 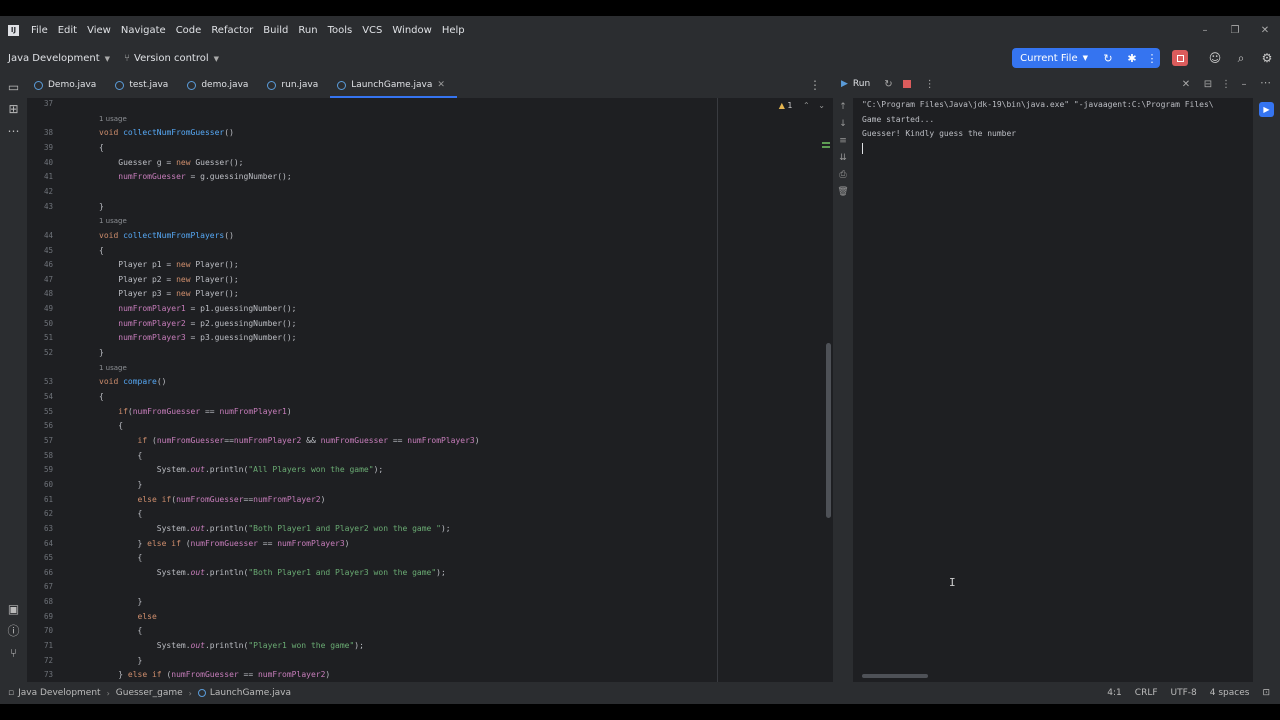 What do you see at coordinates (143, 30) in the screenshot?
I see `menu-navigate: Navigate` at bounding box center [143, 30].